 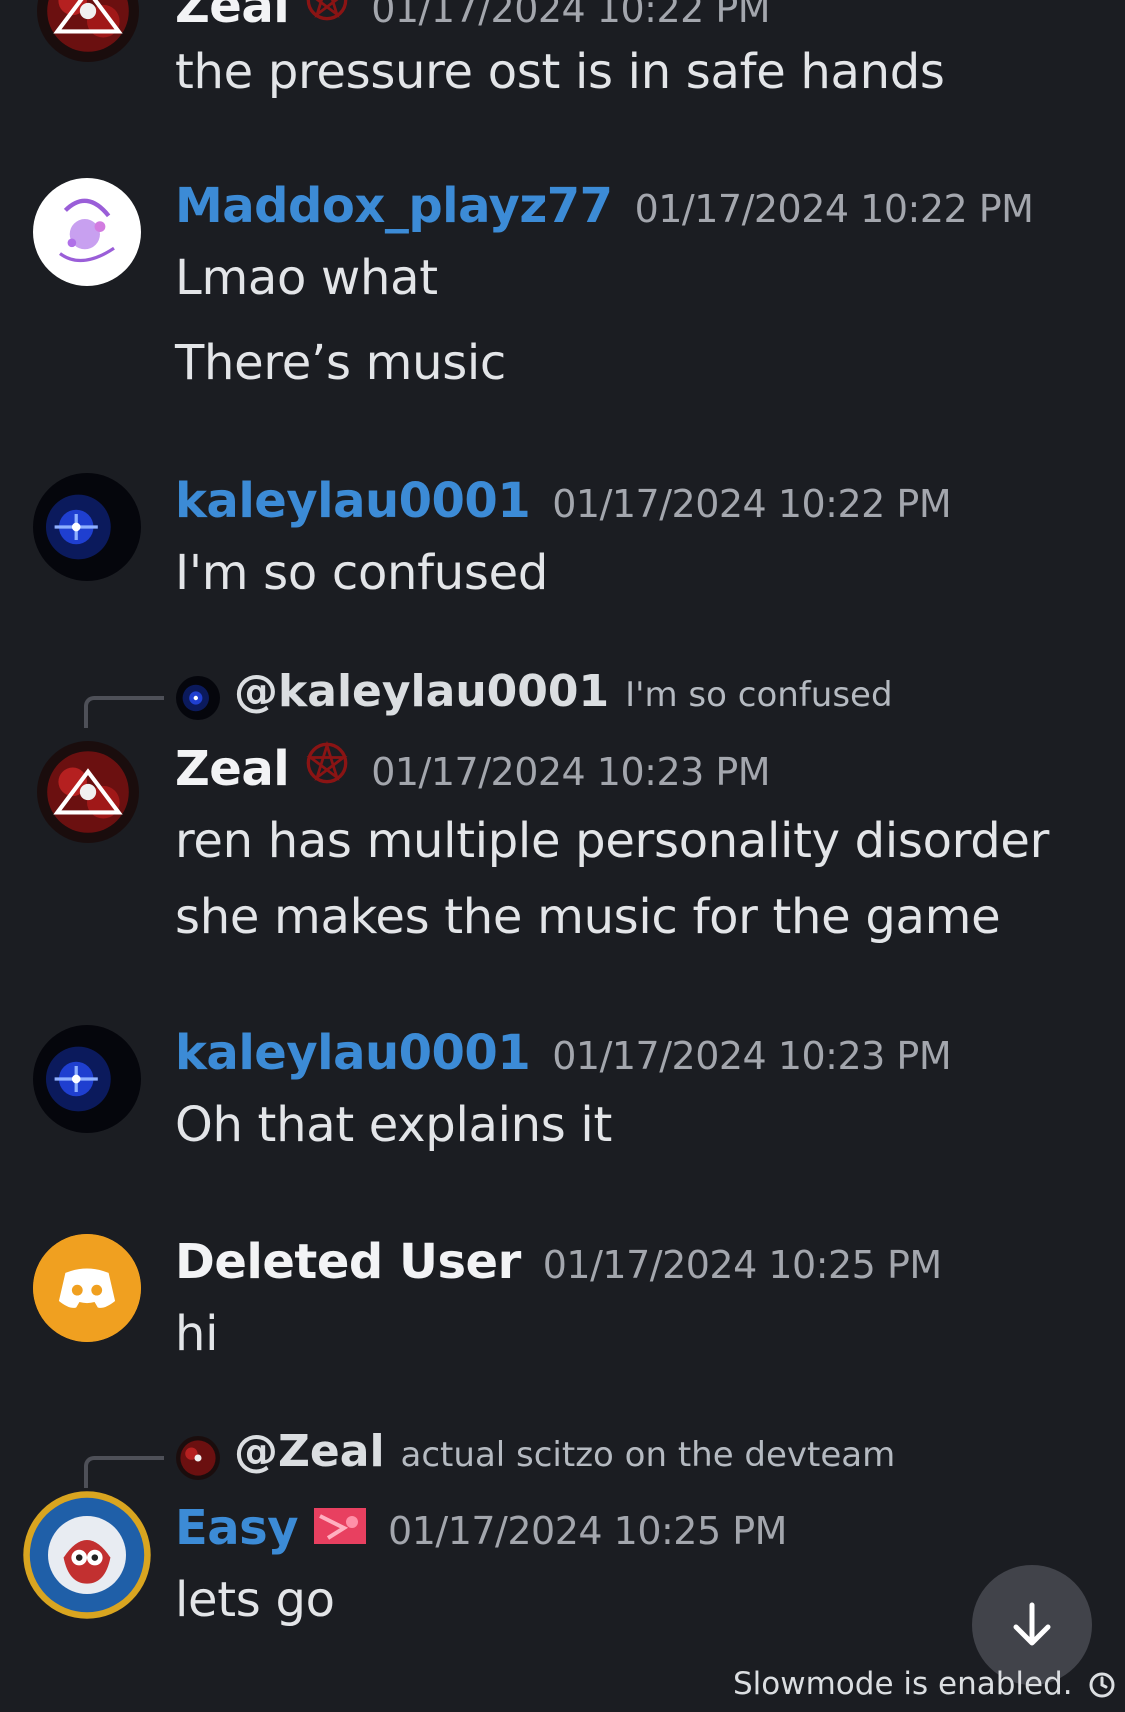 What do you see at coordinates (309, 1451) in the screenshot?
I see `reply-author-name: @Zeal` at bounding box center [309, 1451].